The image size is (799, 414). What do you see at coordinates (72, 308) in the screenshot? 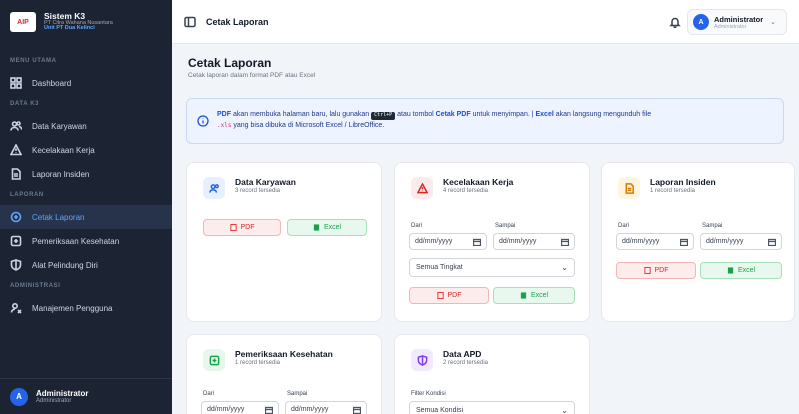
I see `sidebar-item-label: Manajemen Pengguna` at bounding box center [72, 308].